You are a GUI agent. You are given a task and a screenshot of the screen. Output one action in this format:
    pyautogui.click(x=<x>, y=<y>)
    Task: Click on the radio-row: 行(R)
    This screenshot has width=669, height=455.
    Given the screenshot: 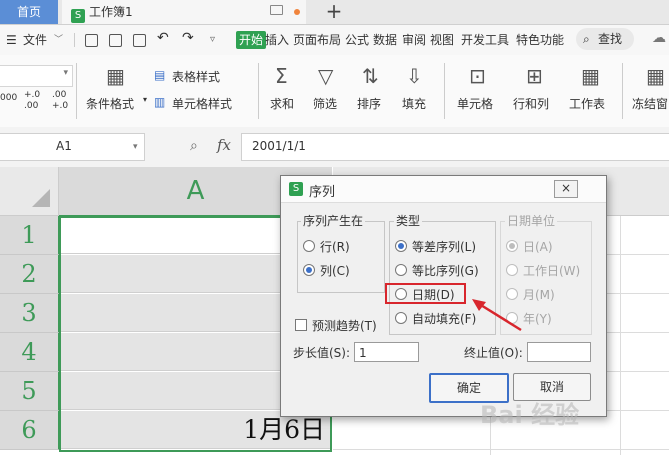 What is the action you would take?
    pyautogui.click(x=326, y=247)
    